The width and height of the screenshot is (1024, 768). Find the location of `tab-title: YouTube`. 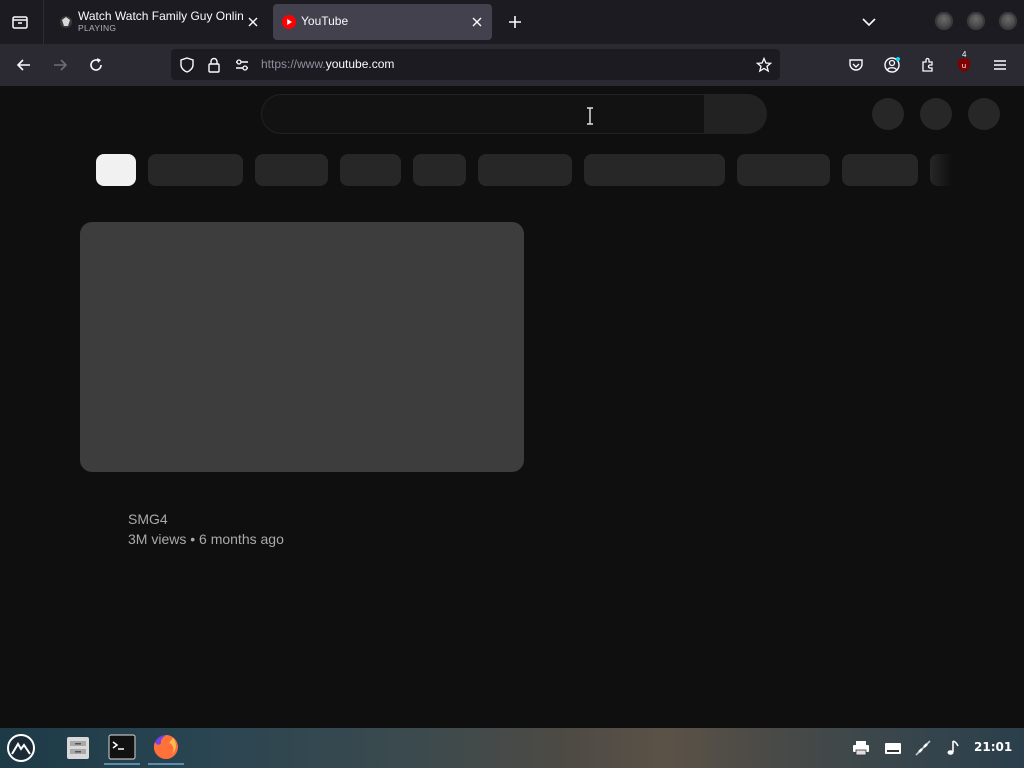

tab-title: YouTube is located at coordinates (325, 21).